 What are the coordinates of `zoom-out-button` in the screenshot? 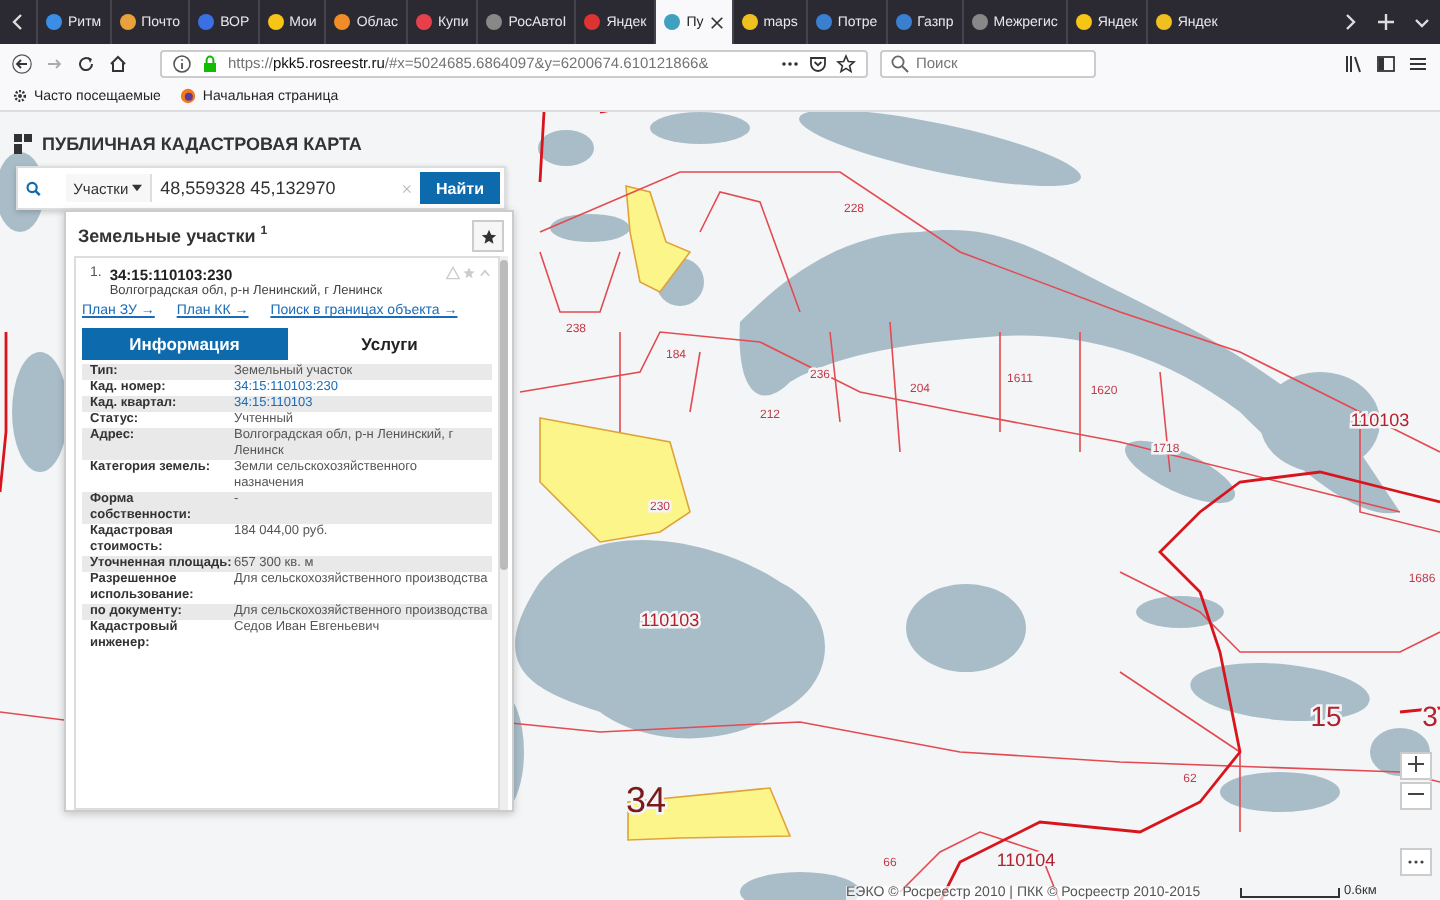 It's located at (1416, 796).